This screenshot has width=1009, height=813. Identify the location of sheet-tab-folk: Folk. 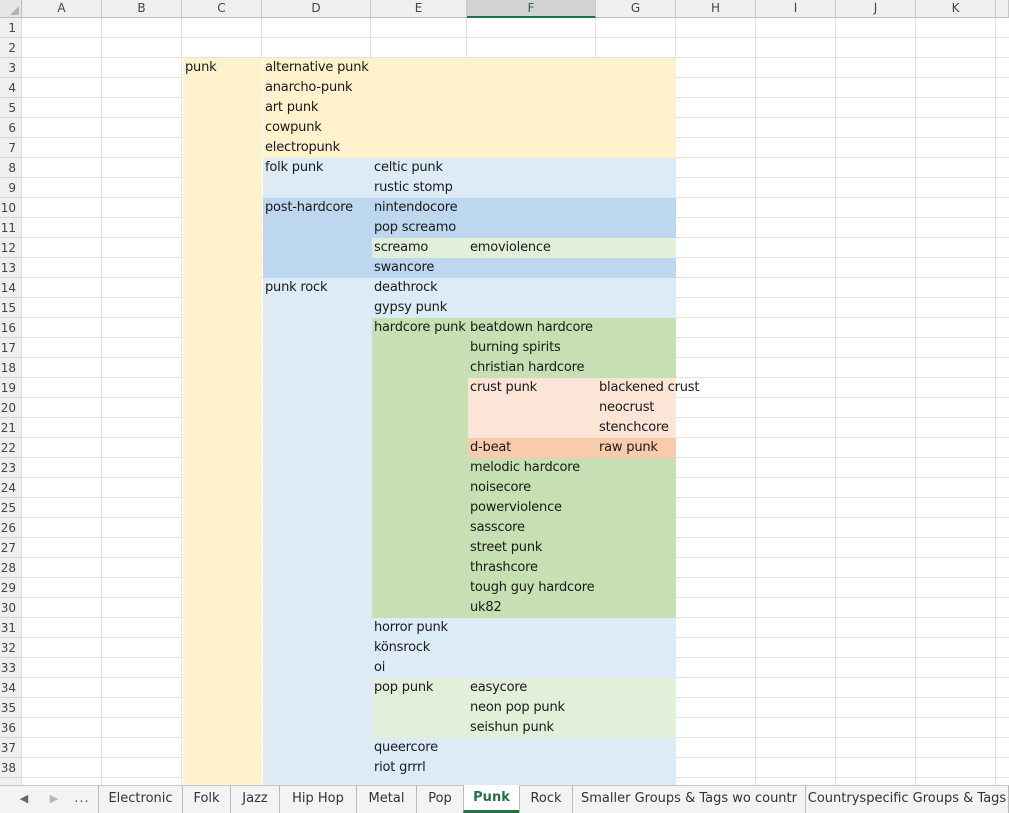
(206, 799).